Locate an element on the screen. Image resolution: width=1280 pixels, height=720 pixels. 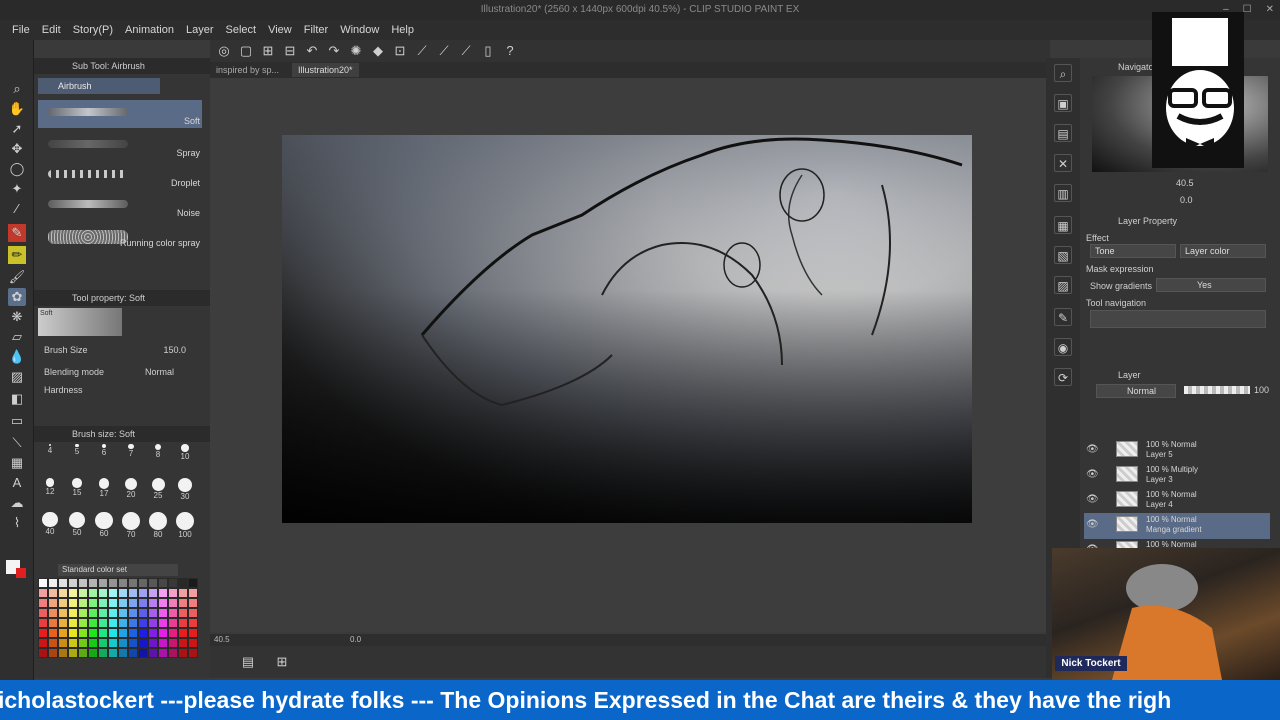
clear-icon: ✺ is located at coordinates (356, 51).